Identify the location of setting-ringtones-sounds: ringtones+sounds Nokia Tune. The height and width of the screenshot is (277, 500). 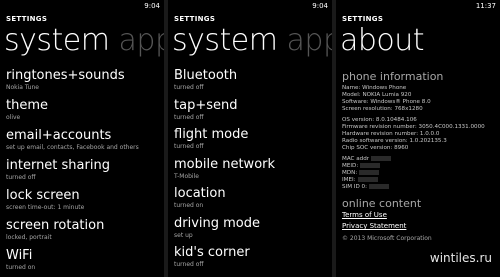
(85, 82).